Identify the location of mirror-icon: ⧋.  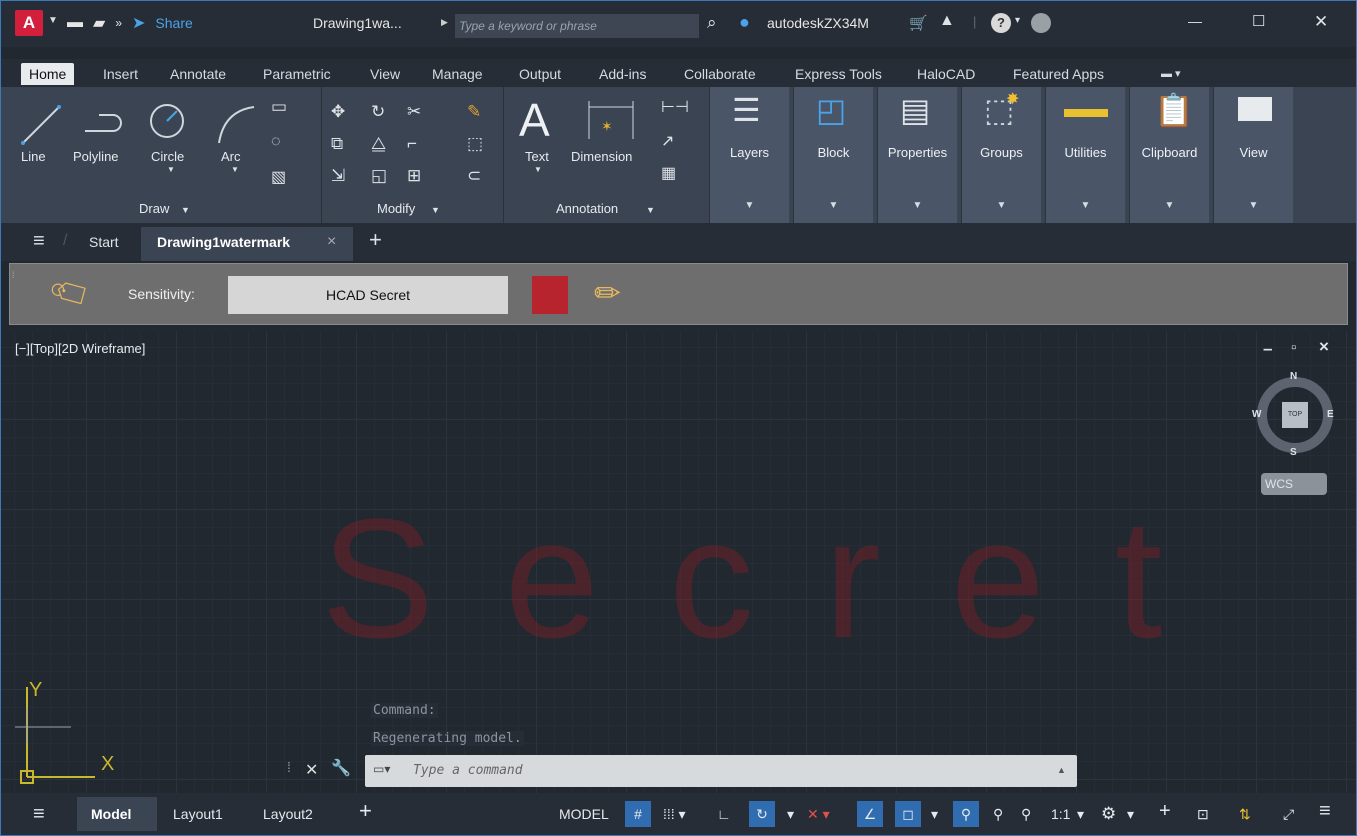
(378, 144).